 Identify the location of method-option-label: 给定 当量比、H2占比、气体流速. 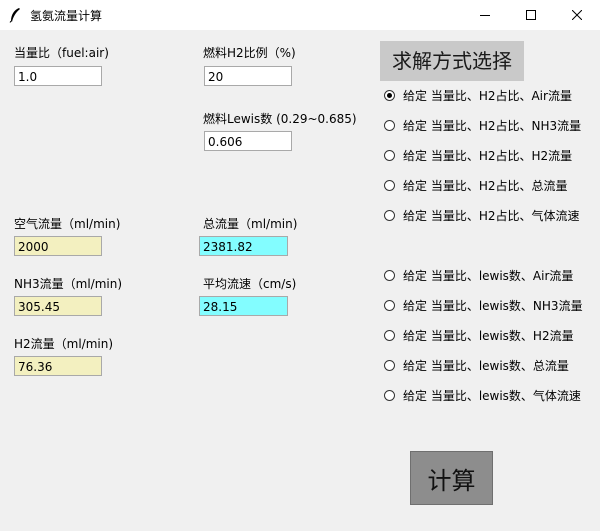
(491, 215).